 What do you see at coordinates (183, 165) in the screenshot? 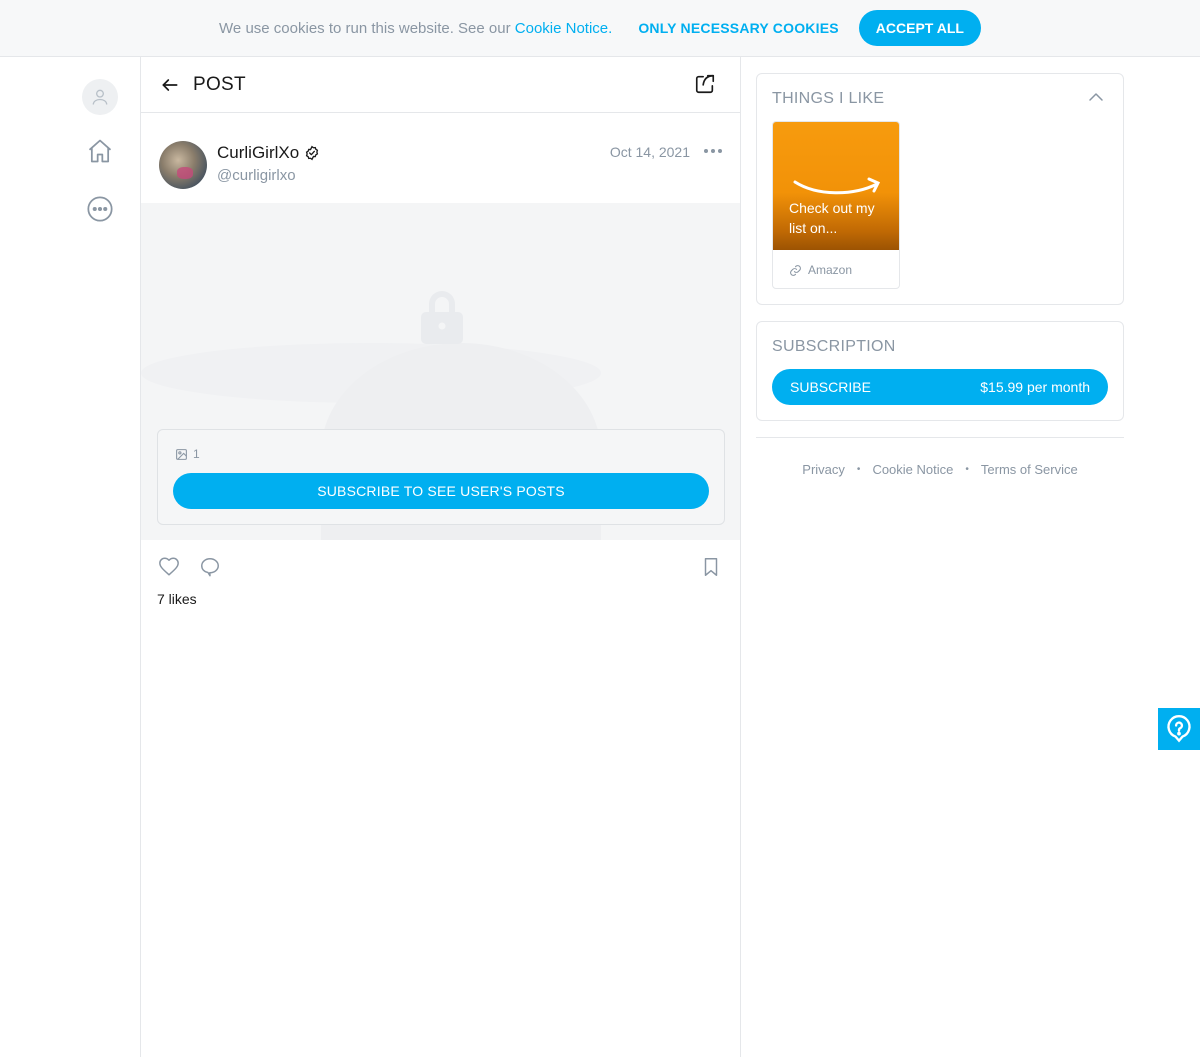
I see `author-avatar` at bounding box center [183, 165].